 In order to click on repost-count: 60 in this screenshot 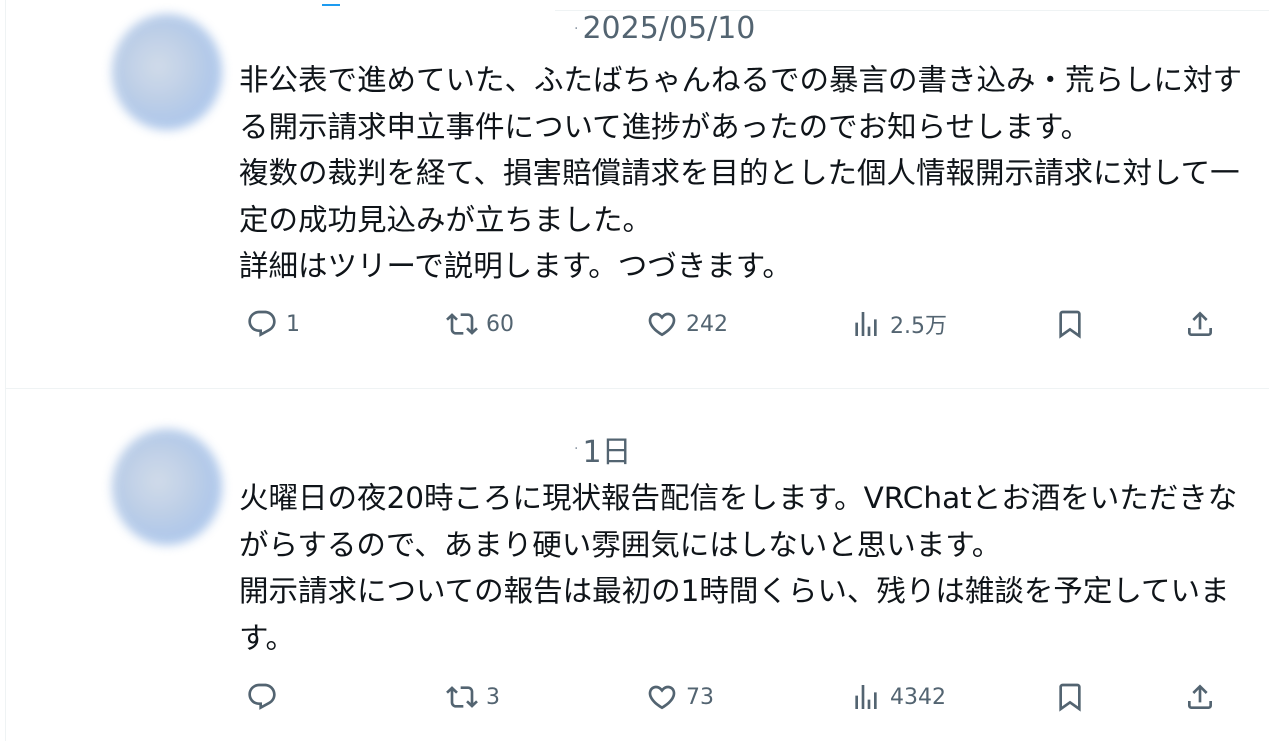, I will do `click(500, 324)`.